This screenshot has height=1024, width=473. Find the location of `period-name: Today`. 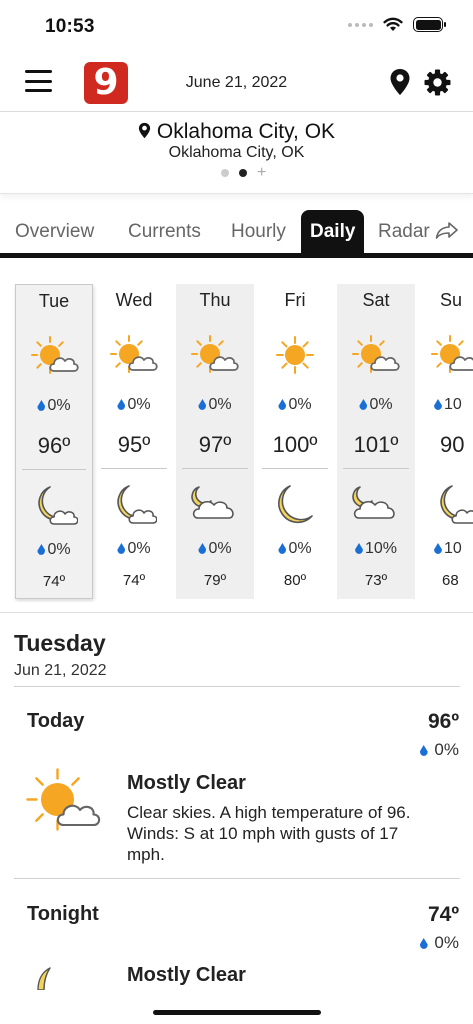

period-name: Today is located at coordinates (56, 721).